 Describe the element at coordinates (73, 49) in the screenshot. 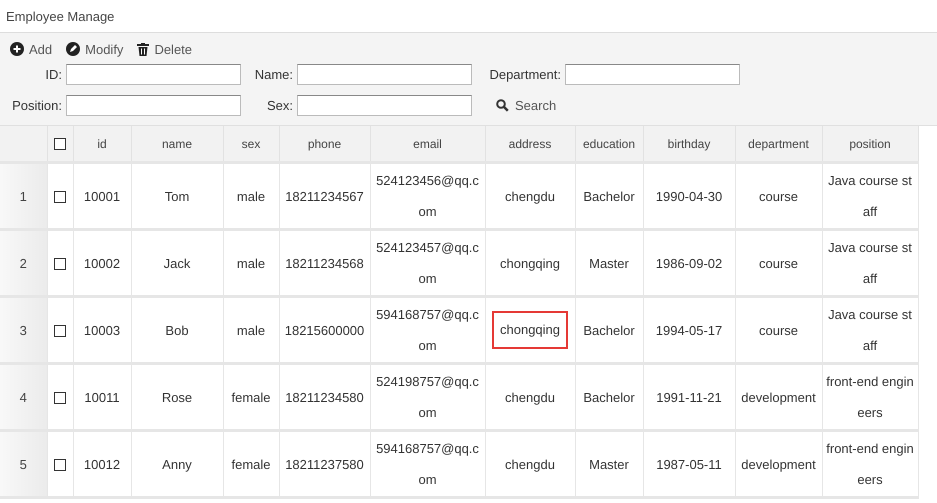

I see `pencil-icon` at that location.